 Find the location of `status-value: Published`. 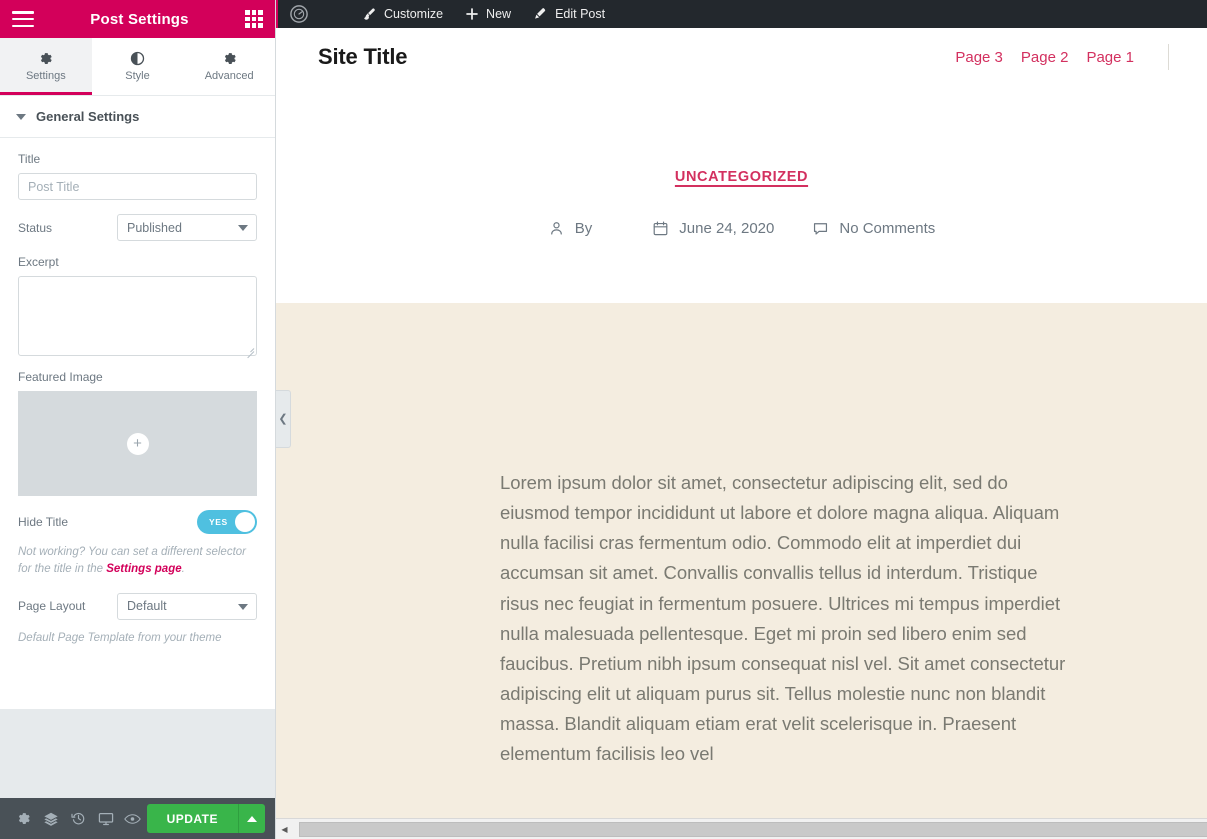

status-value: Published is located at coordinates (154, 227).